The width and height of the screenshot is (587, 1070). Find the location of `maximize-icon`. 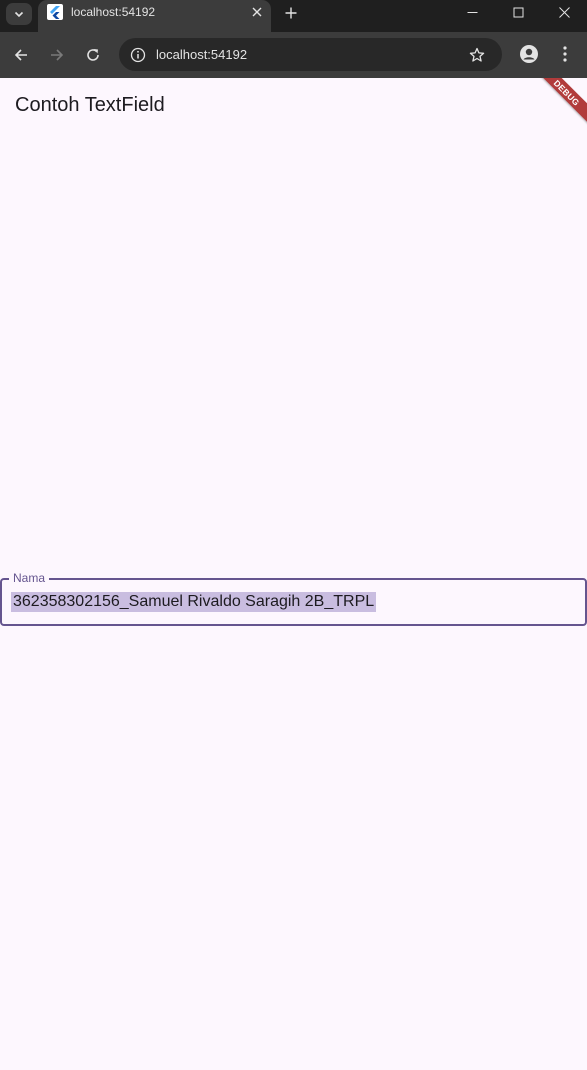

maximize-icon is located at coordinates (518, 12).